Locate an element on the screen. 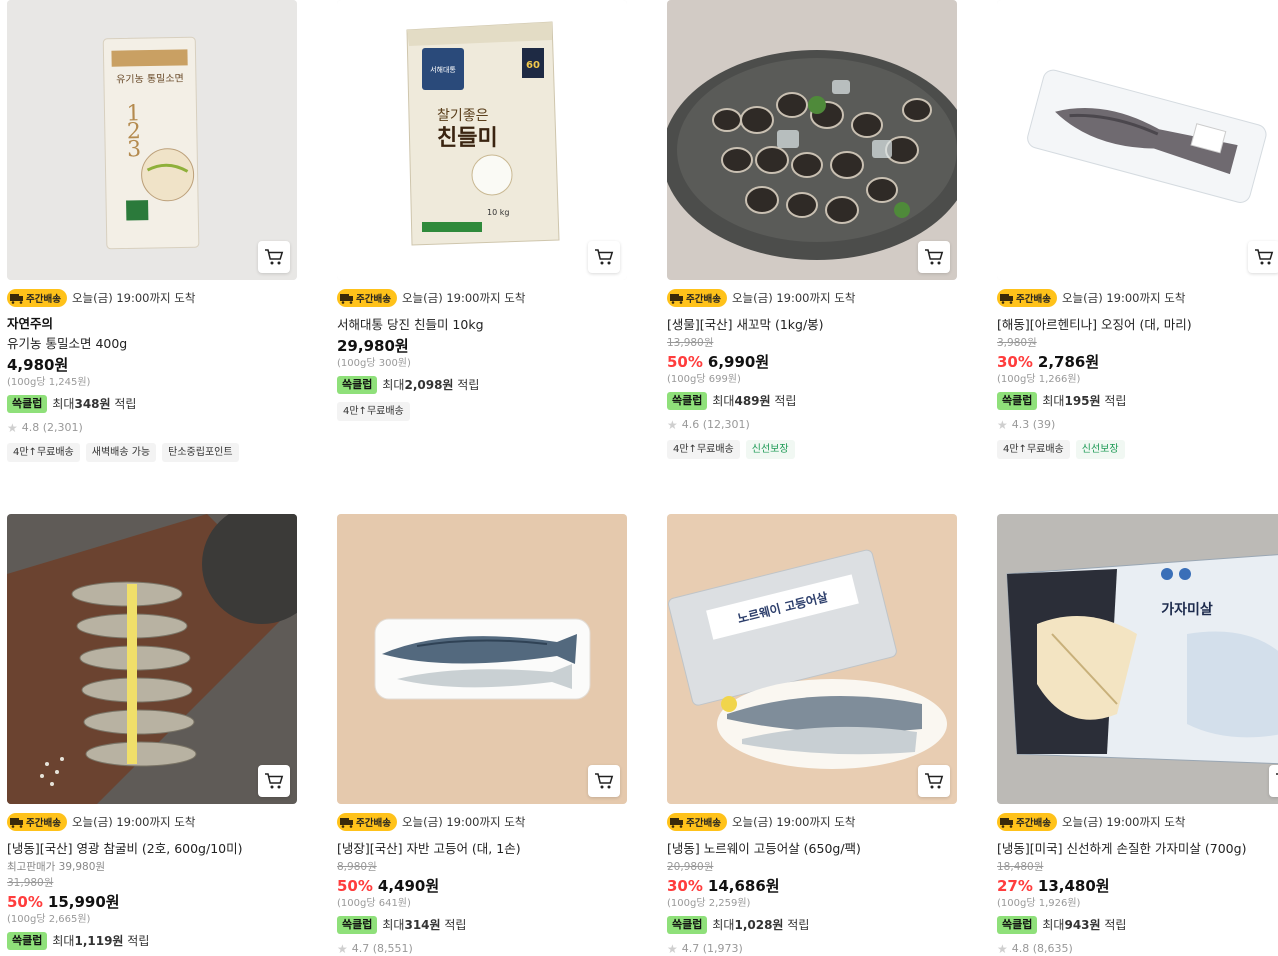 The image size is (1278, 956). price: 29,980원 is located at coordinates (482, 346).